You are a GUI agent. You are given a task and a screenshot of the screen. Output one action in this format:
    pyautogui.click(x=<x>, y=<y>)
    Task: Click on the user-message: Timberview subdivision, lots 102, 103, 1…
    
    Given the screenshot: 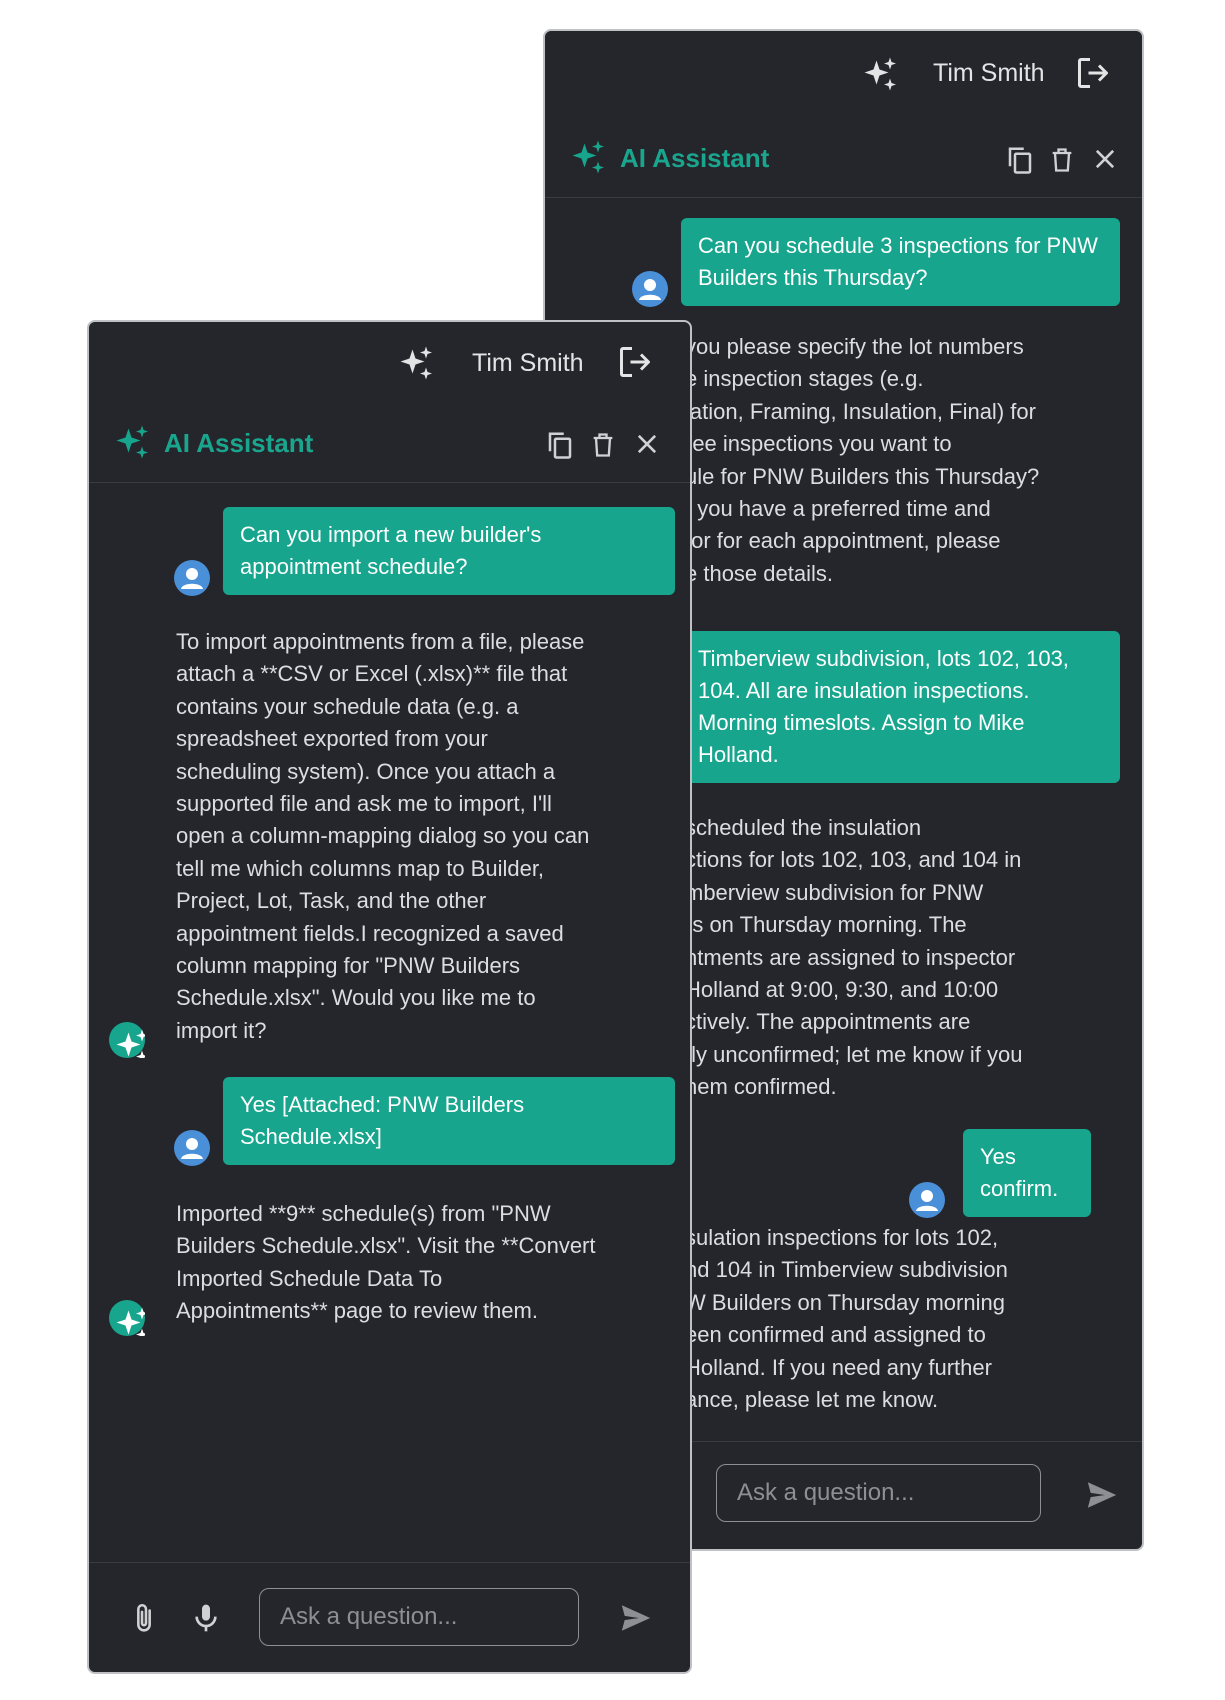 What is the action you would take?
    pyautogui.click(x=900, y=707)
    